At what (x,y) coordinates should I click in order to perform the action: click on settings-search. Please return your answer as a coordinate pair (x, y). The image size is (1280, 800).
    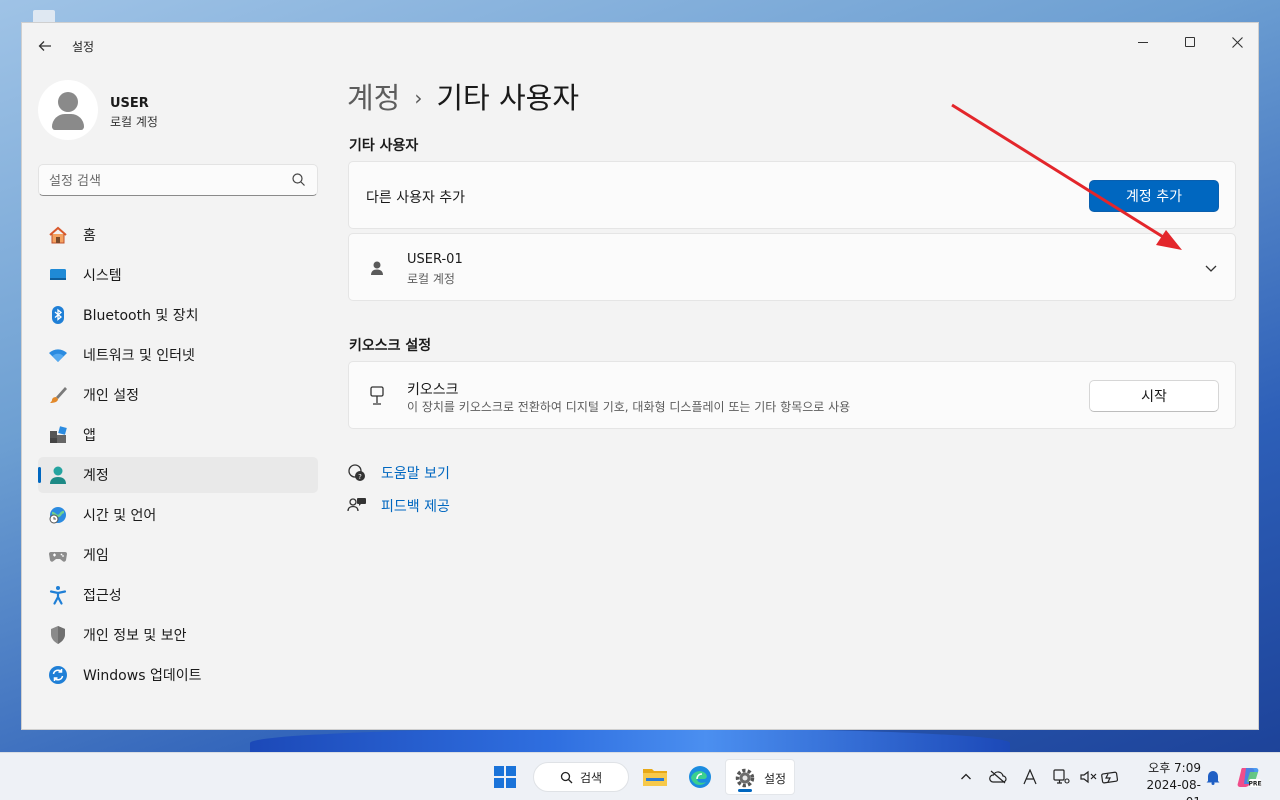
    Looking at the image, I should click on (178, 180).